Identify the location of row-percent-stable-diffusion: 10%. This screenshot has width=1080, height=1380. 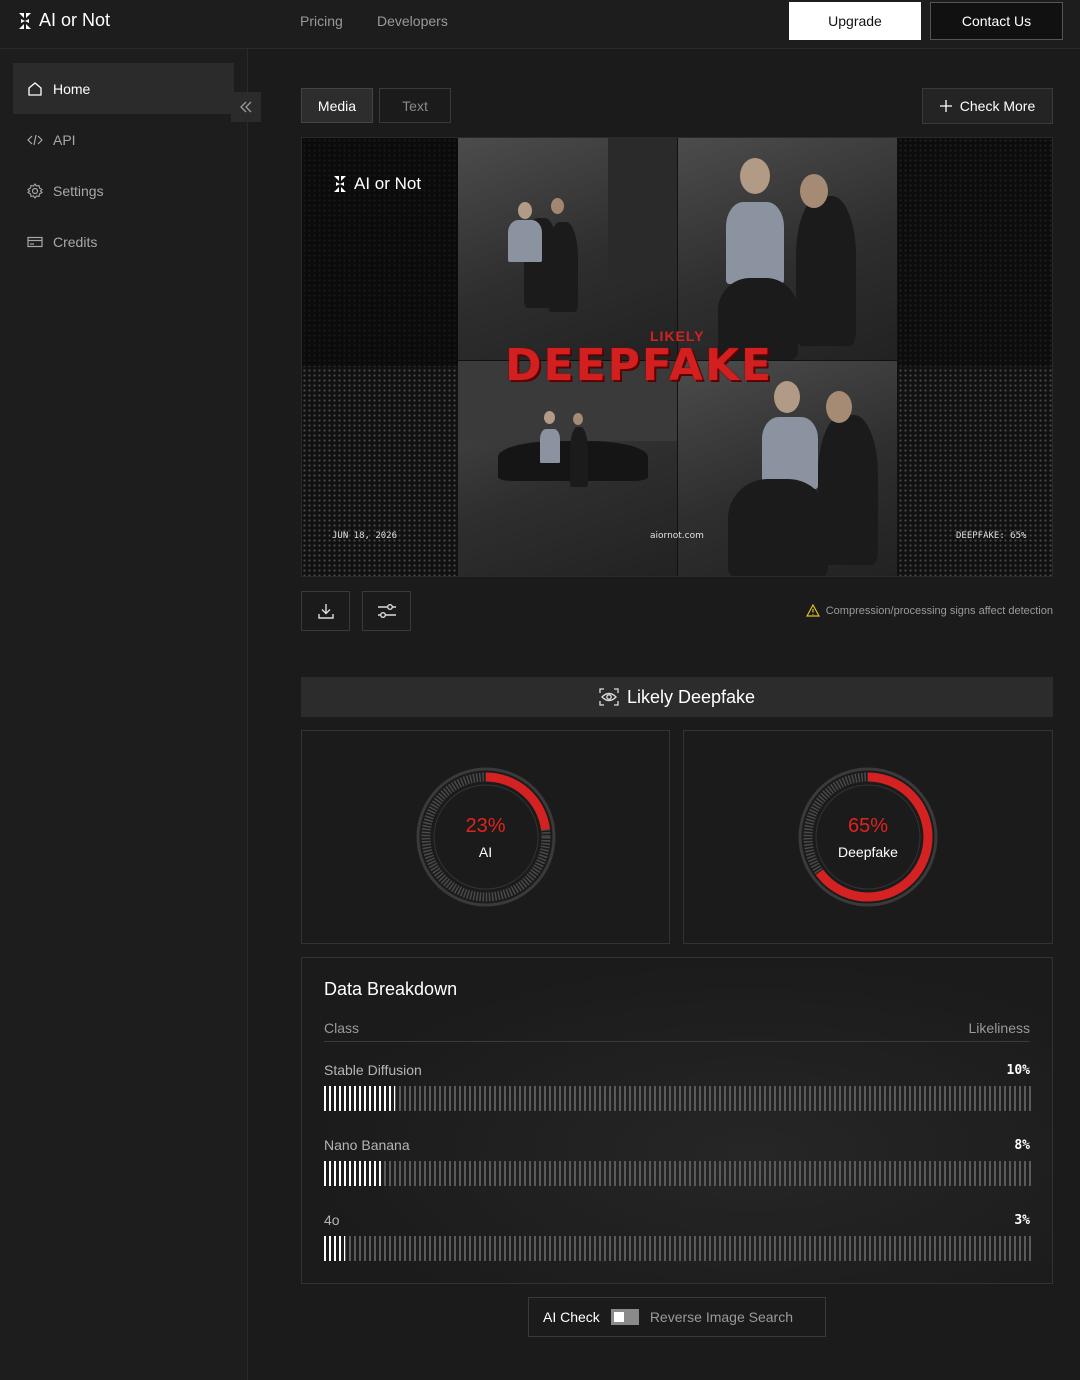
(1018, 1070).